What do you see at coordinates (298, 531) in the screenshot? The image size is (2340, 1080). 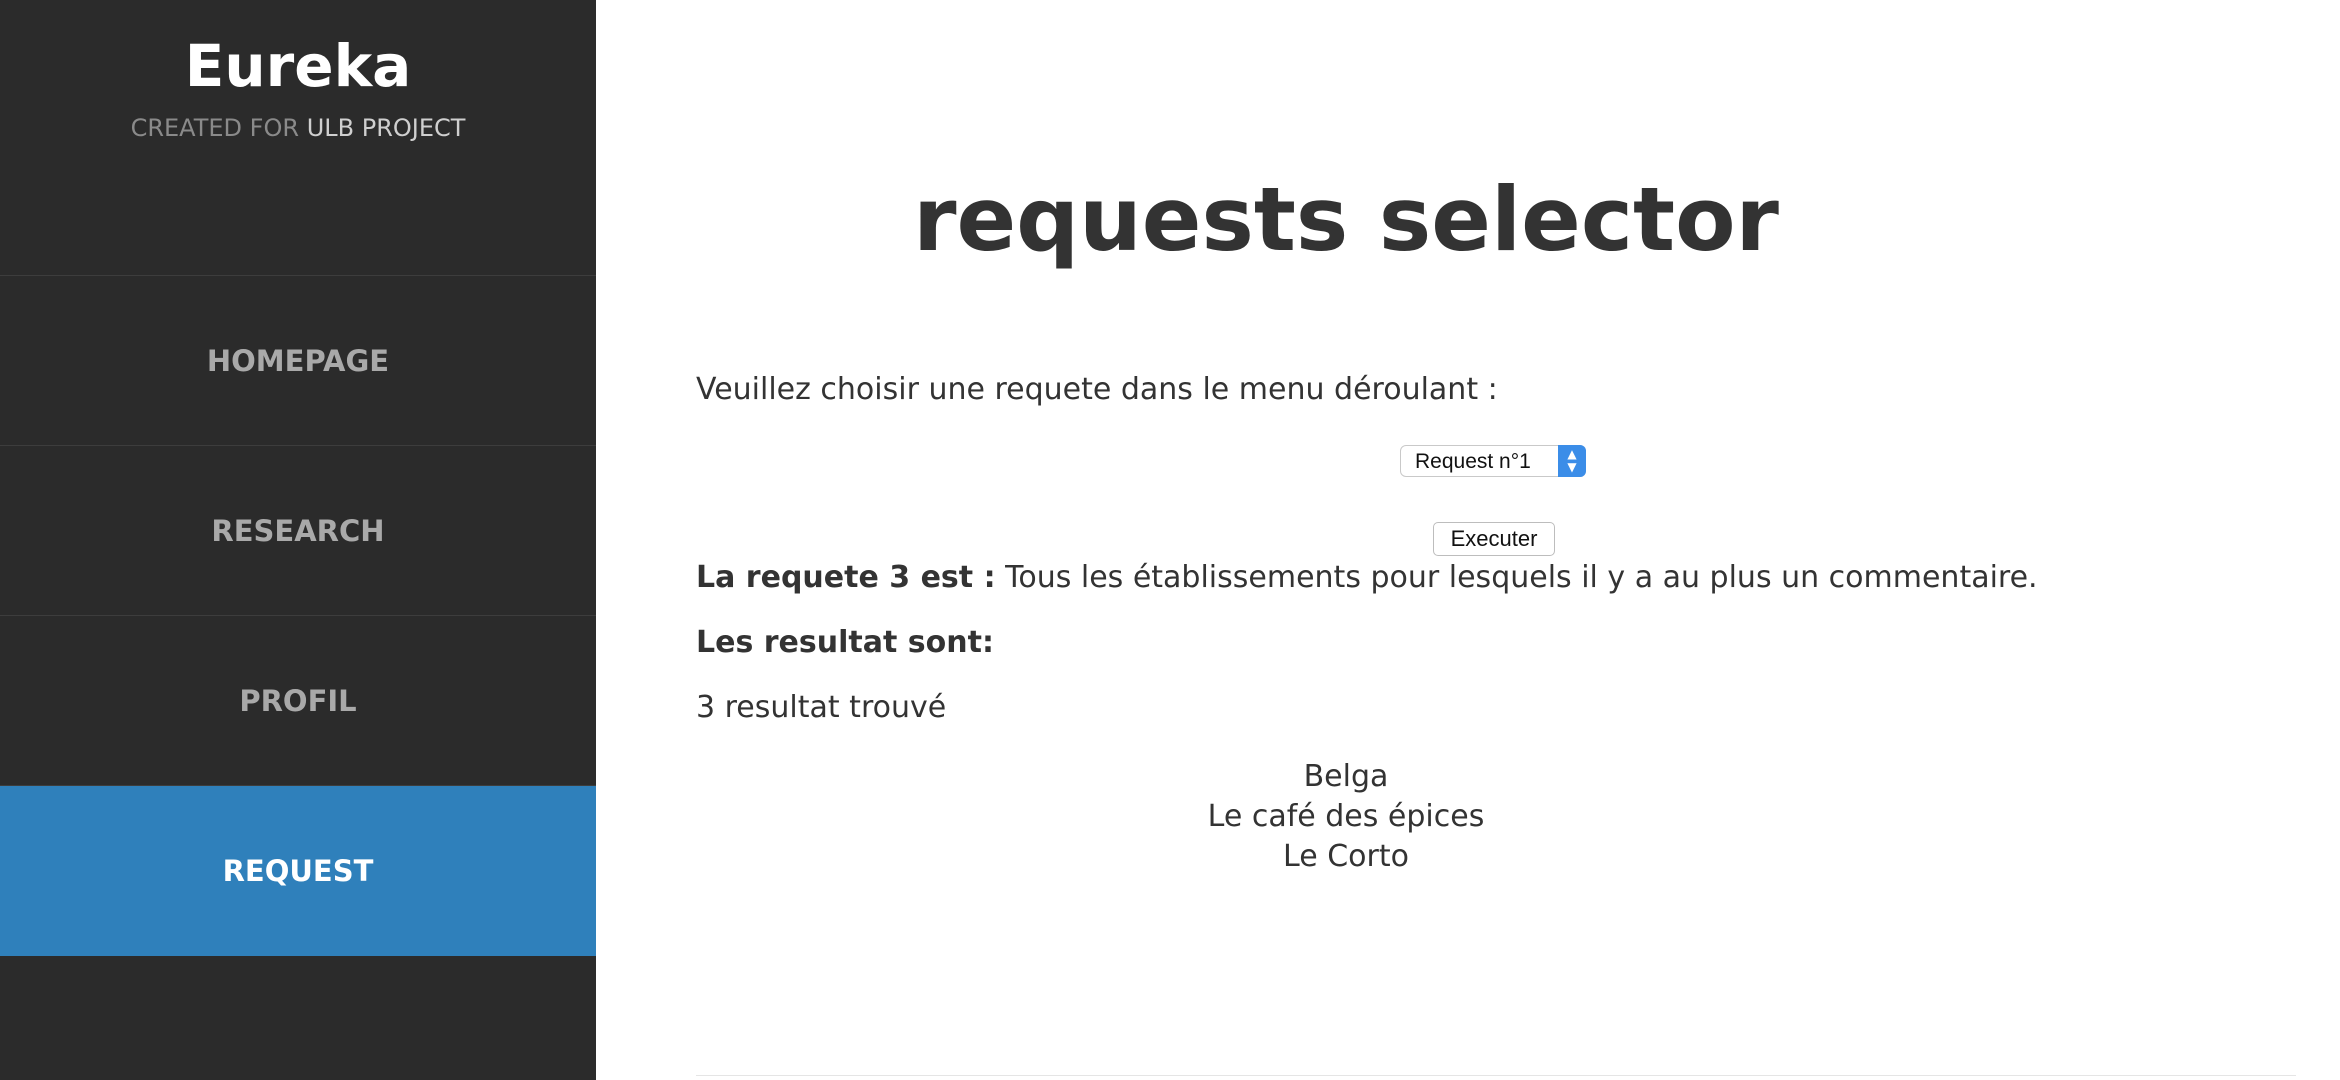 I see `sidebar-item-research: RESEARCH` at bounding box center [298, 531].